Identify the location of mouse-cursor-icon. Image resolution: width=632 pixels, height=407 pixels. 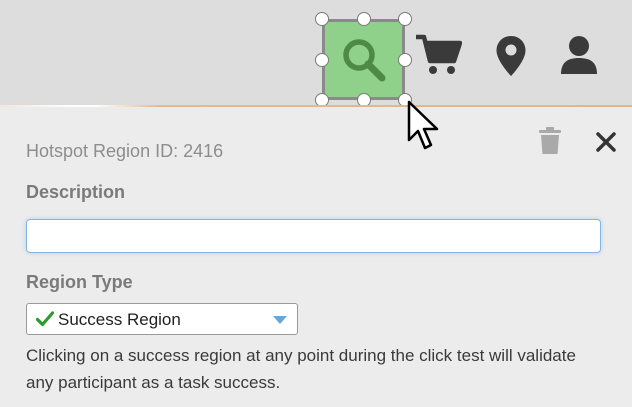
(423, 125).